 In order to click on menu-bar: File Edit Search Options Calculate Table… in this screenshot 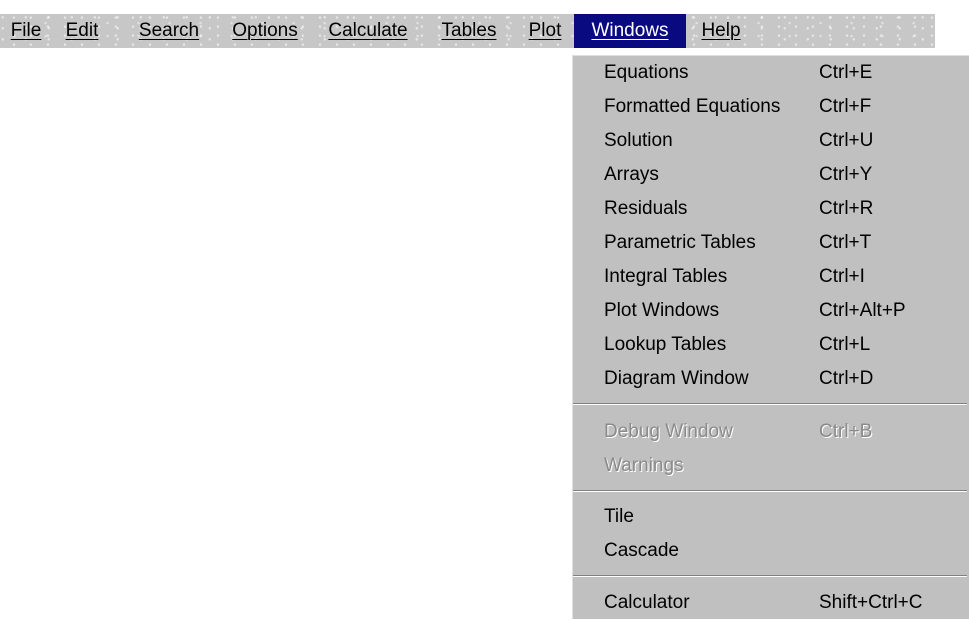, I will do `click(467, 31)`.